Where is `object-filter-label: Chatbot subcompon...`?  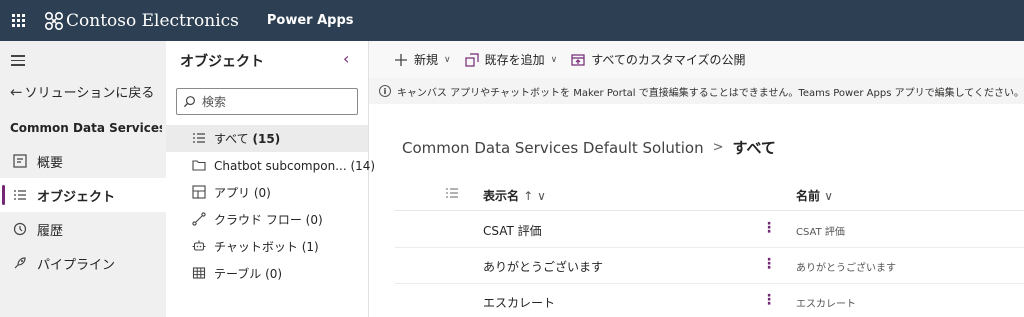
object-filter-label: Chatbot subcompon... is located at coordinates (280, 165).